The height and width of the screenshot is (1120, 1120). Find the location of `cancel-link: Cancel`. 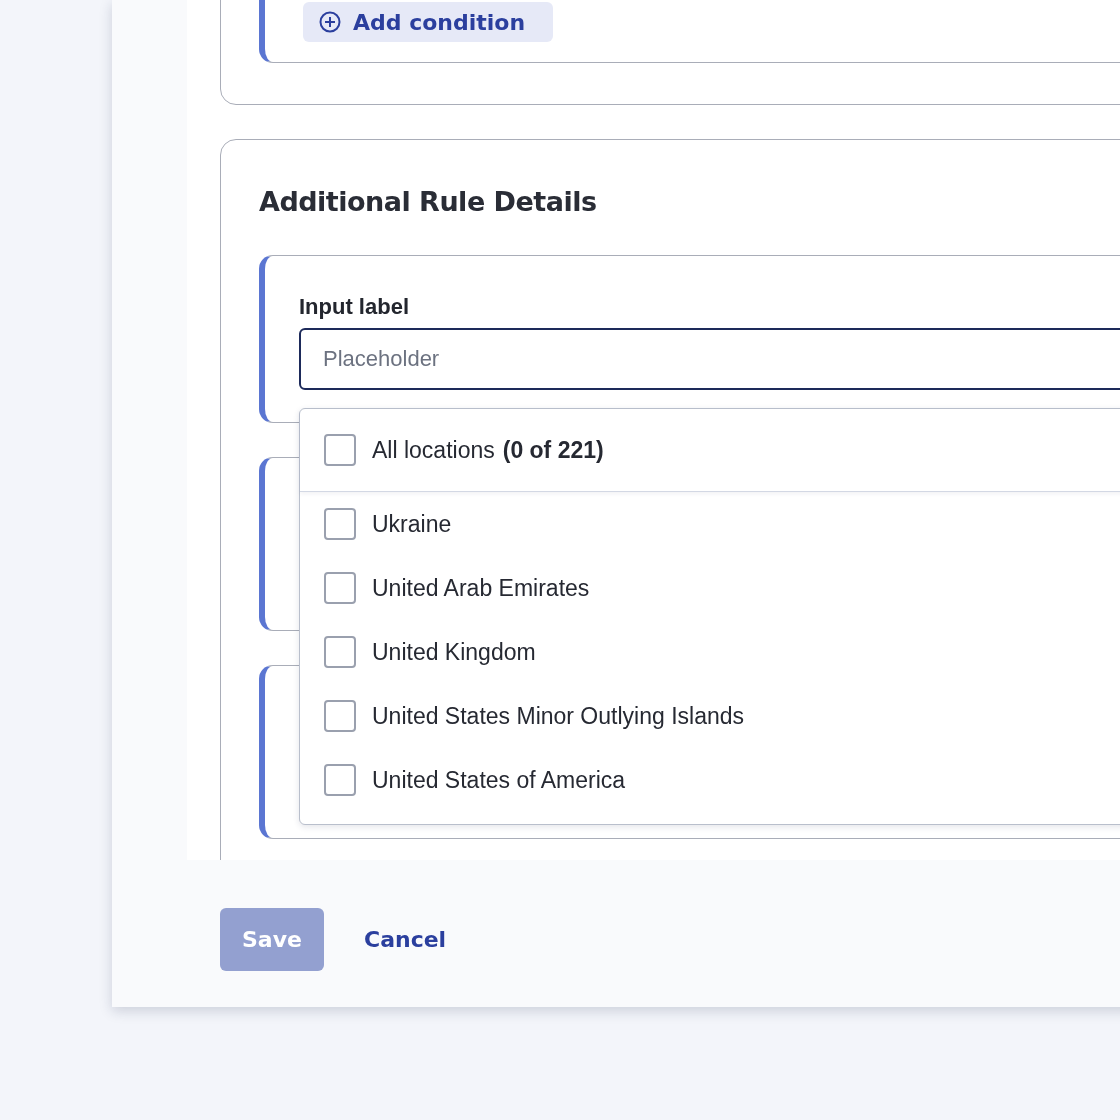

cancel-link: Cancel is located at coordinates (405, 939).